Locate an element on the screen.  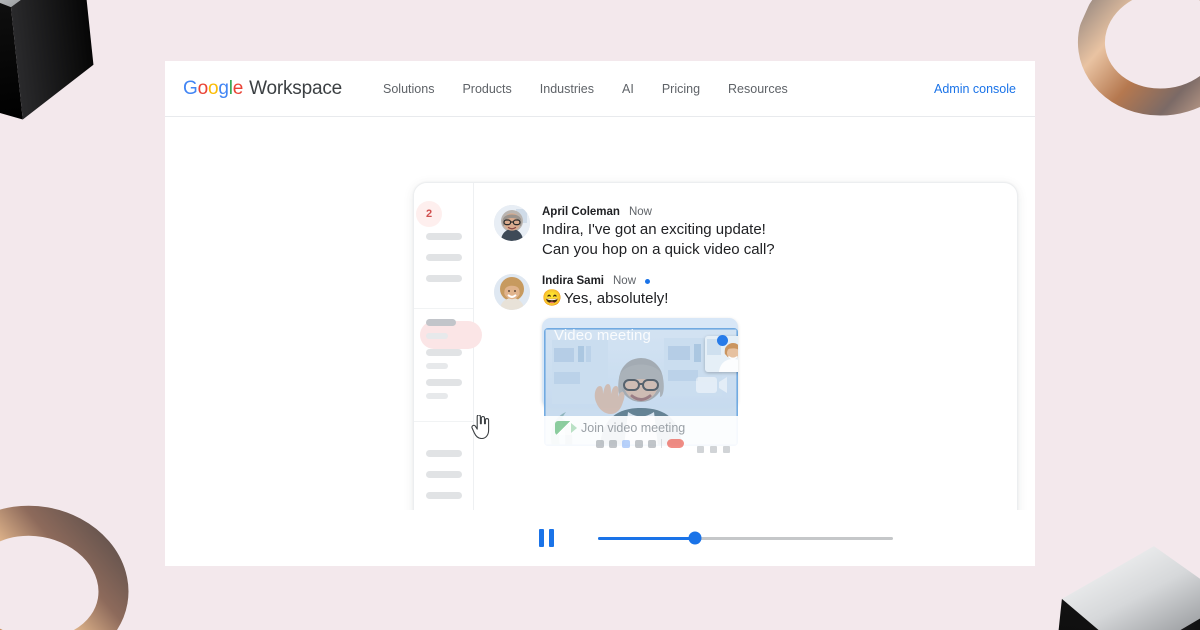
decorative-cube-top-left is located at coordinates (65, 67).